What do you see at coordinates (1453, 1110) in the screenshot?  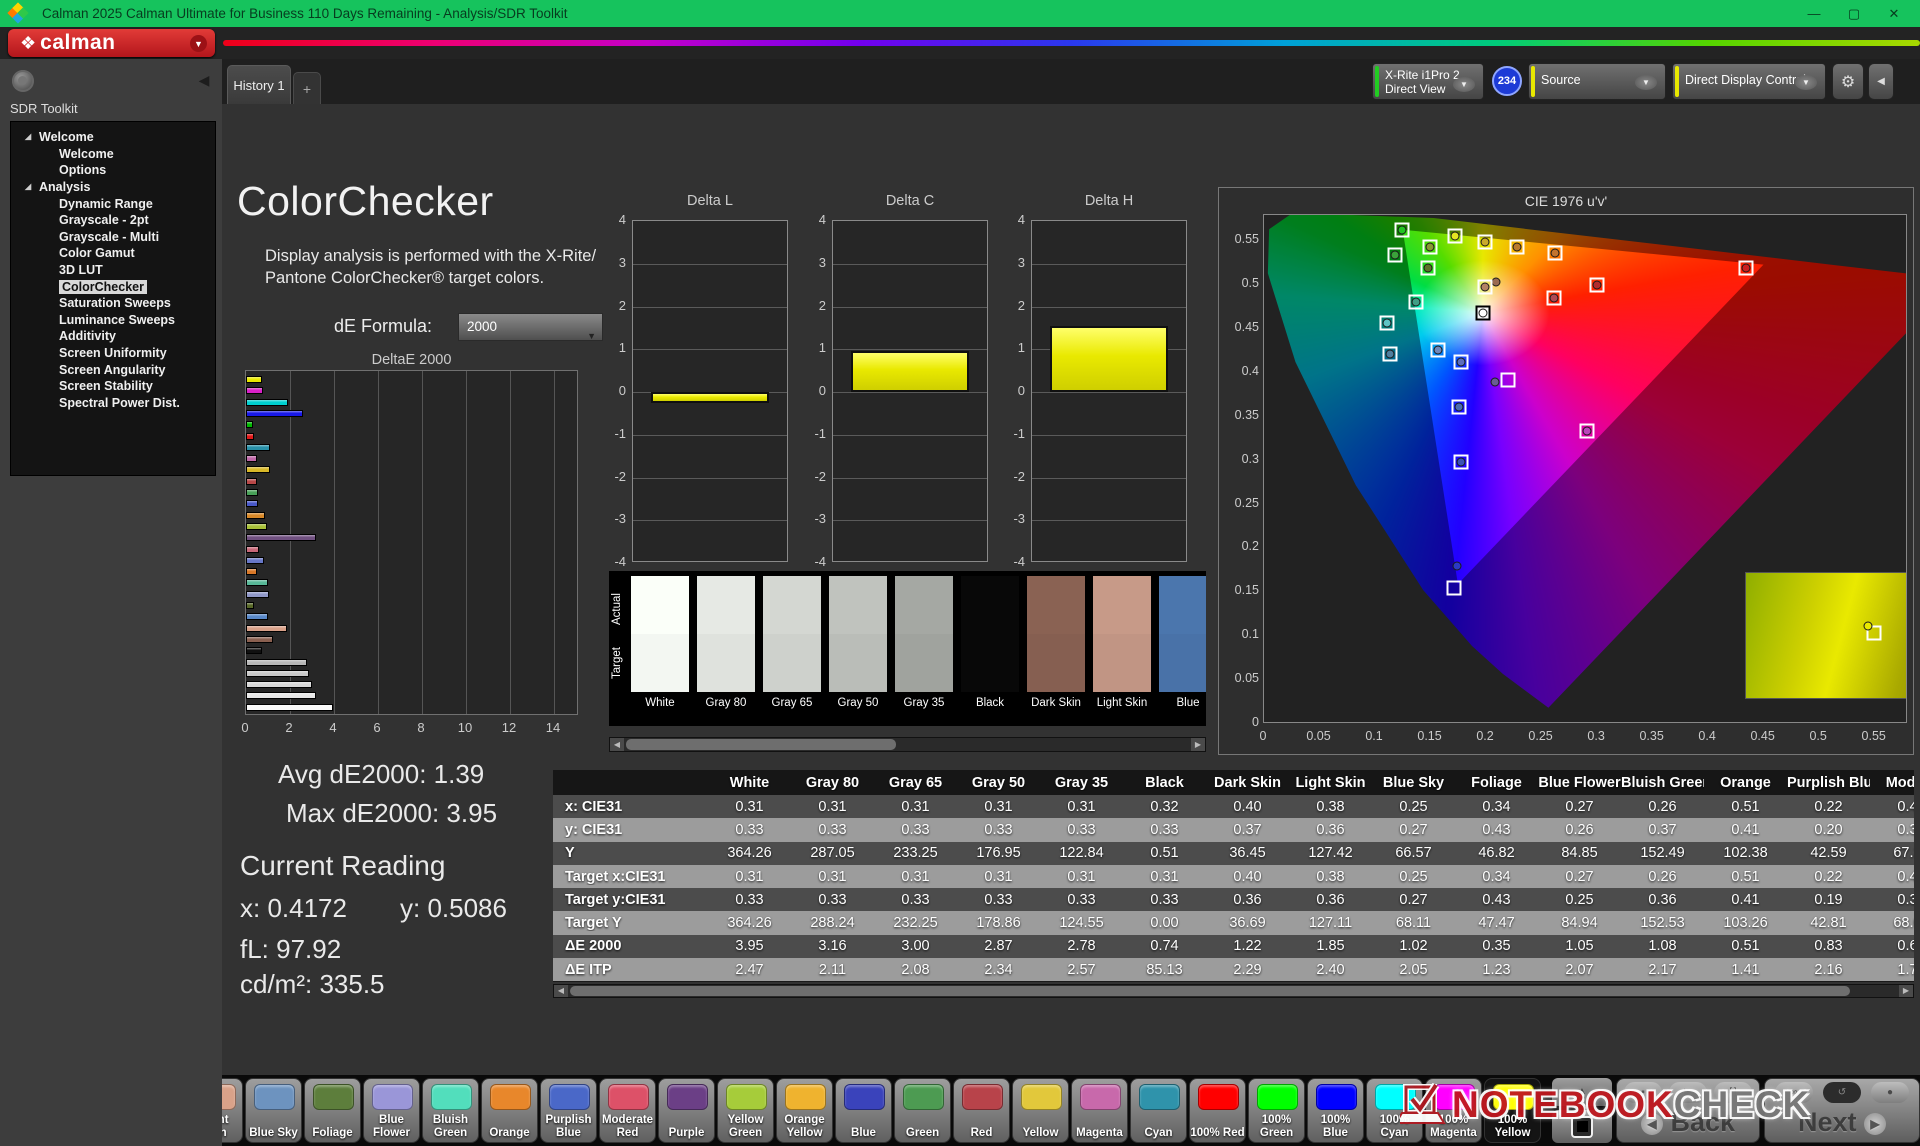 I see `patch-button-100-magenta: 100% Magenta` at bounding box center [1453, 1110].